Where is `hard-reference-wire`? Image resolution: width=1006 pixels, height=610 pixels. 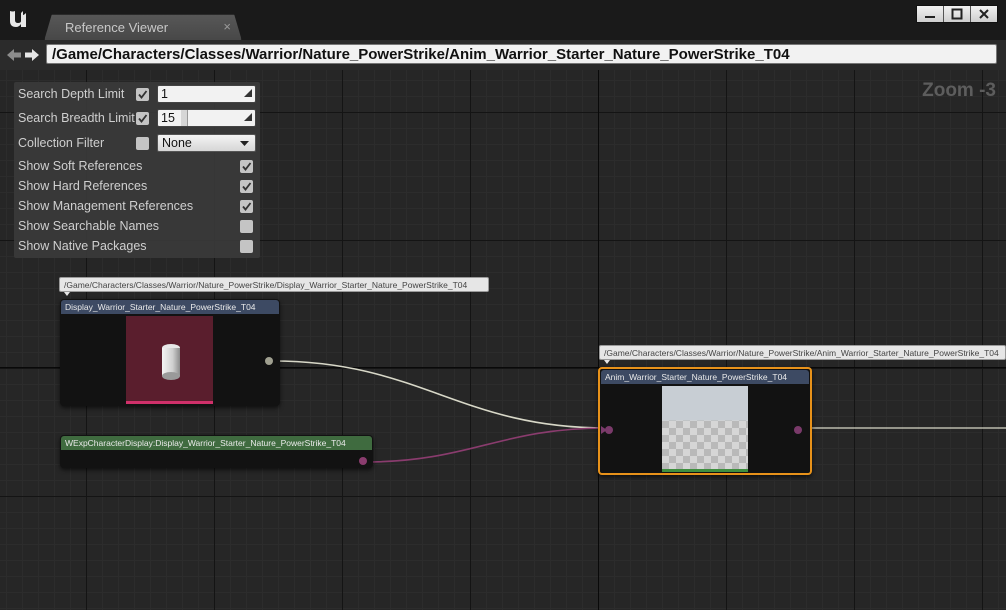 hard-reference-wire is located at coordinates (439, 394).